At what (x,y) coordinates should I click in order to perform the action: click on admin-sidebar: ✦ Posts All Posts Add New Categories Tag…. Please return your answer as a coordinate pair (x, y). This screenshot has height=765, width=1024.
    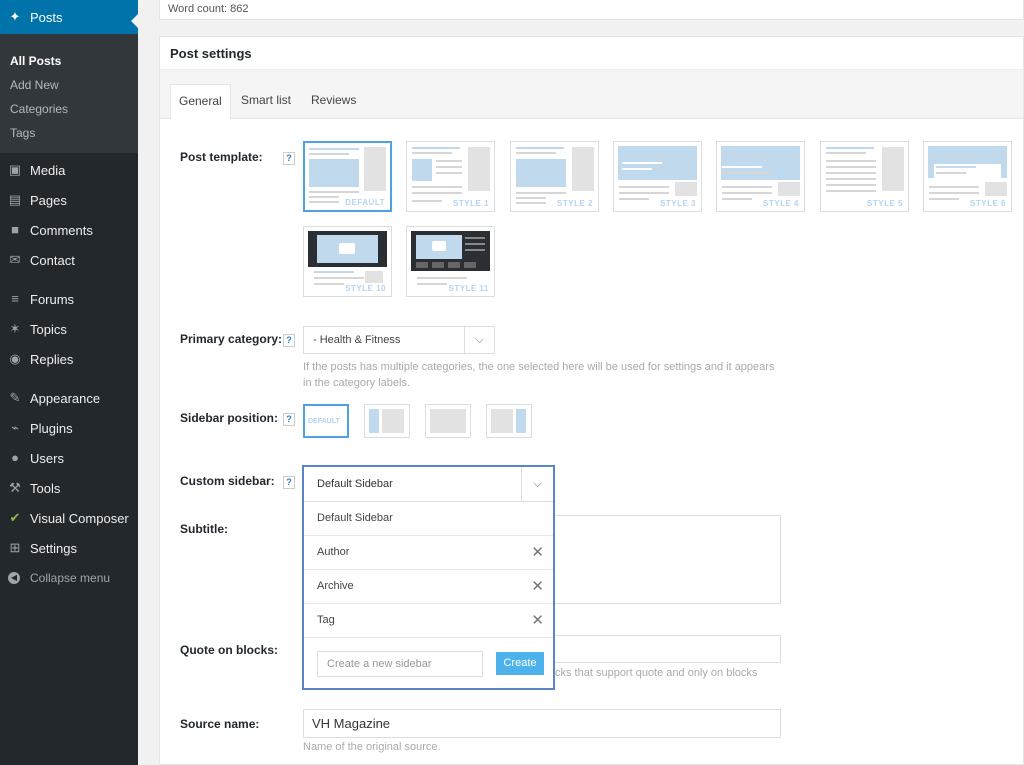
    Looking at the image, I should click on (69, 382).